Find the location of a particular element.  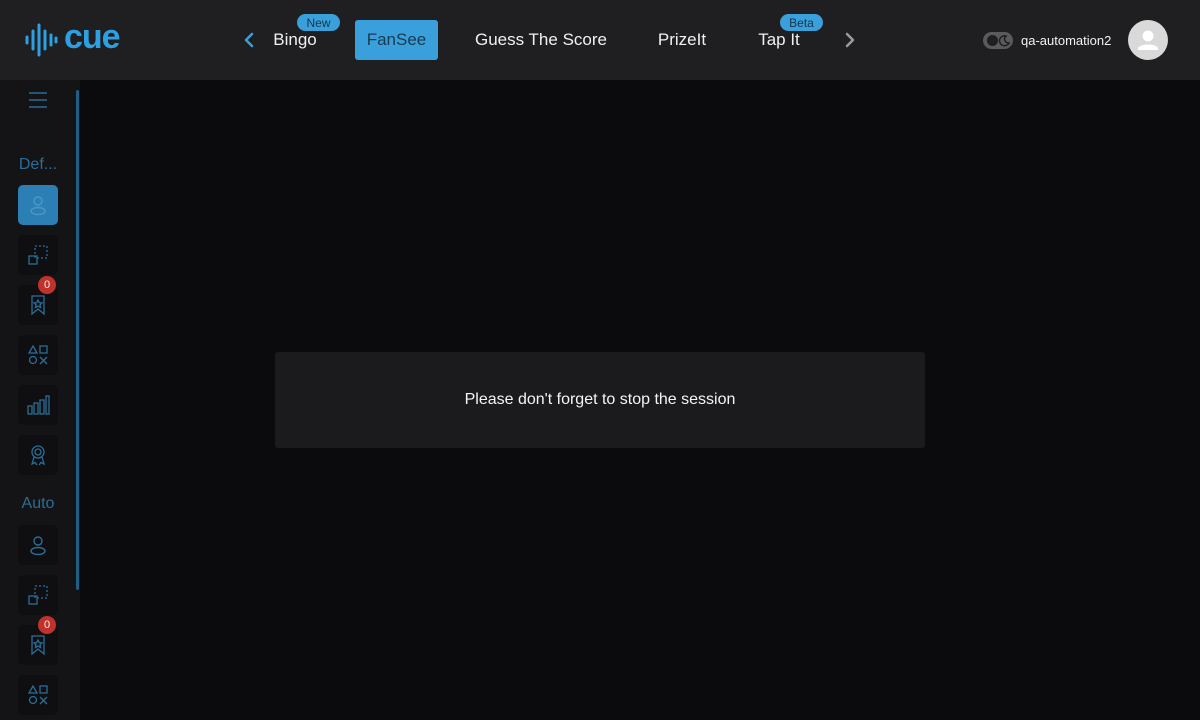

nav-prev-button is located at coordinates (249, 40).